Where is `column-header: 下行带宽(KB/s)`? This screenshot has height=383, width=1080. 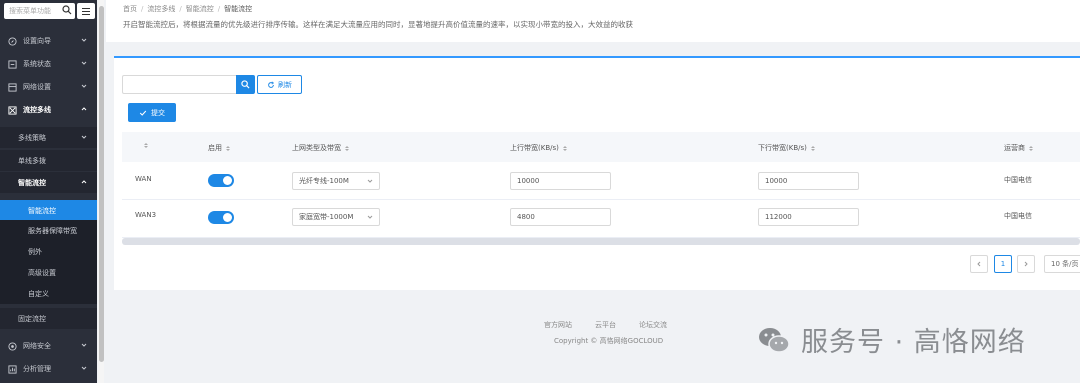
column-header: 下行带宽(KB/s) is located at coordinates (786, 148).